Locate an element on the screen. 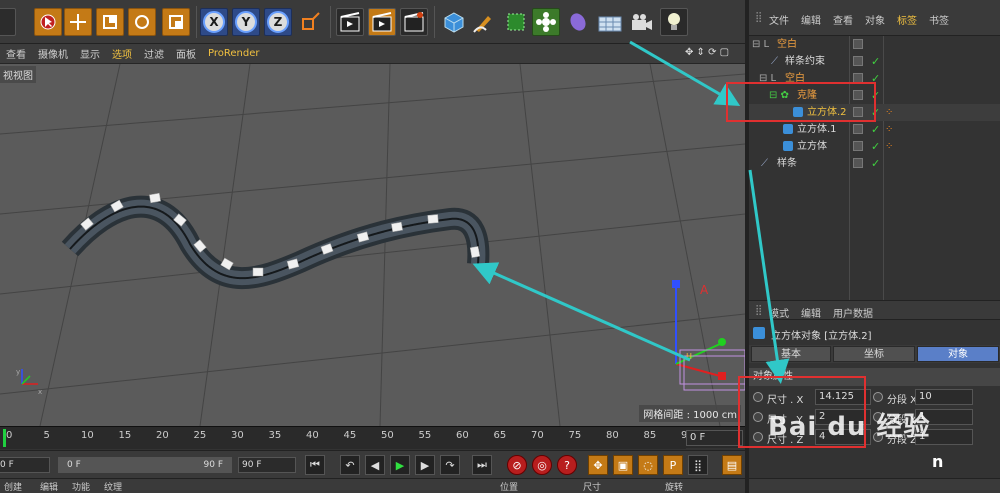 This screenshot has width=1000, height=493. om-menu-object: 对象 is located at coordinates (875, 19).